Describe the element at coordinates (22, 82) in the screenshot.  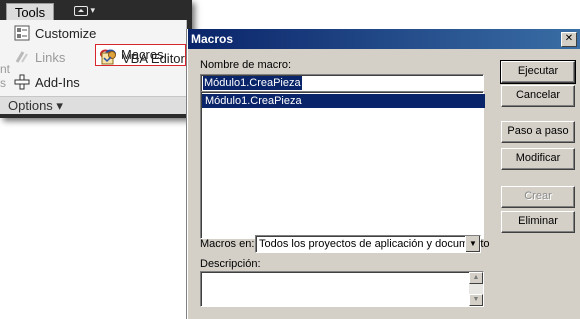
I see `plus-icon` at that location.